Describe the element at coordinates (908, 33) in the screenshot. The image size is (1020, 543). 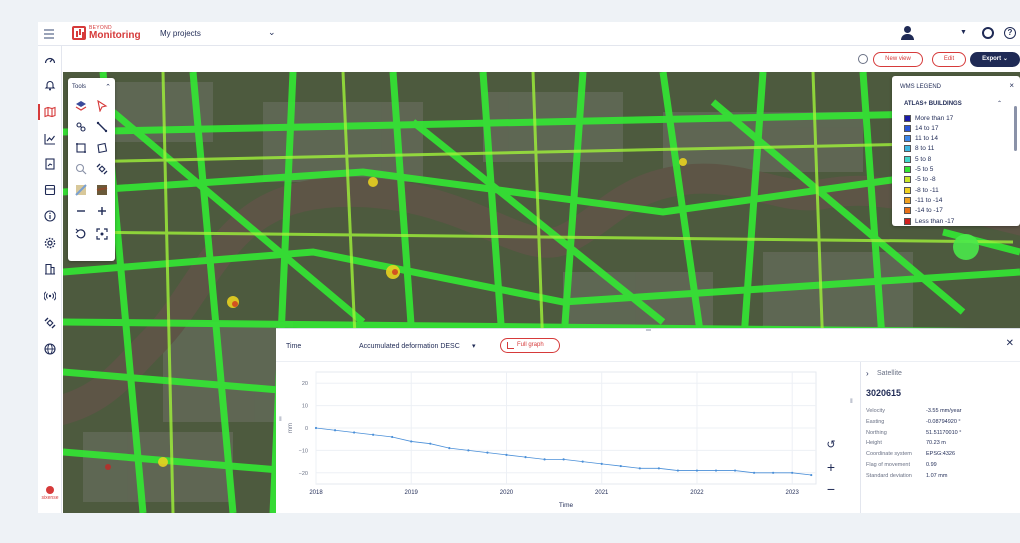
I see `user-avatar-icon` at that location.